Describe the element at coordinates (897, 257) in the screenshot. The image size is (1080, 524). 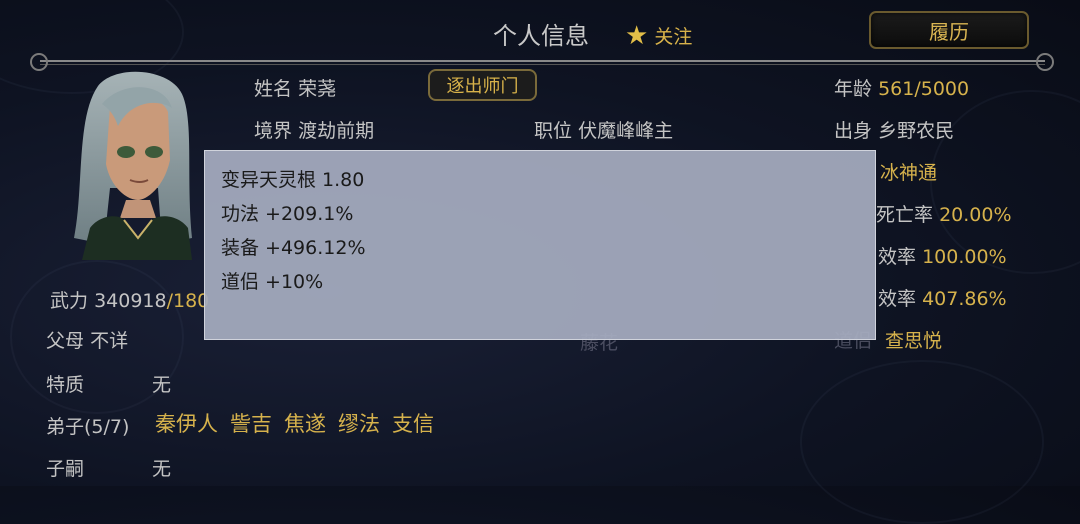
I see `efficiency-label-a: 效率` at that location.